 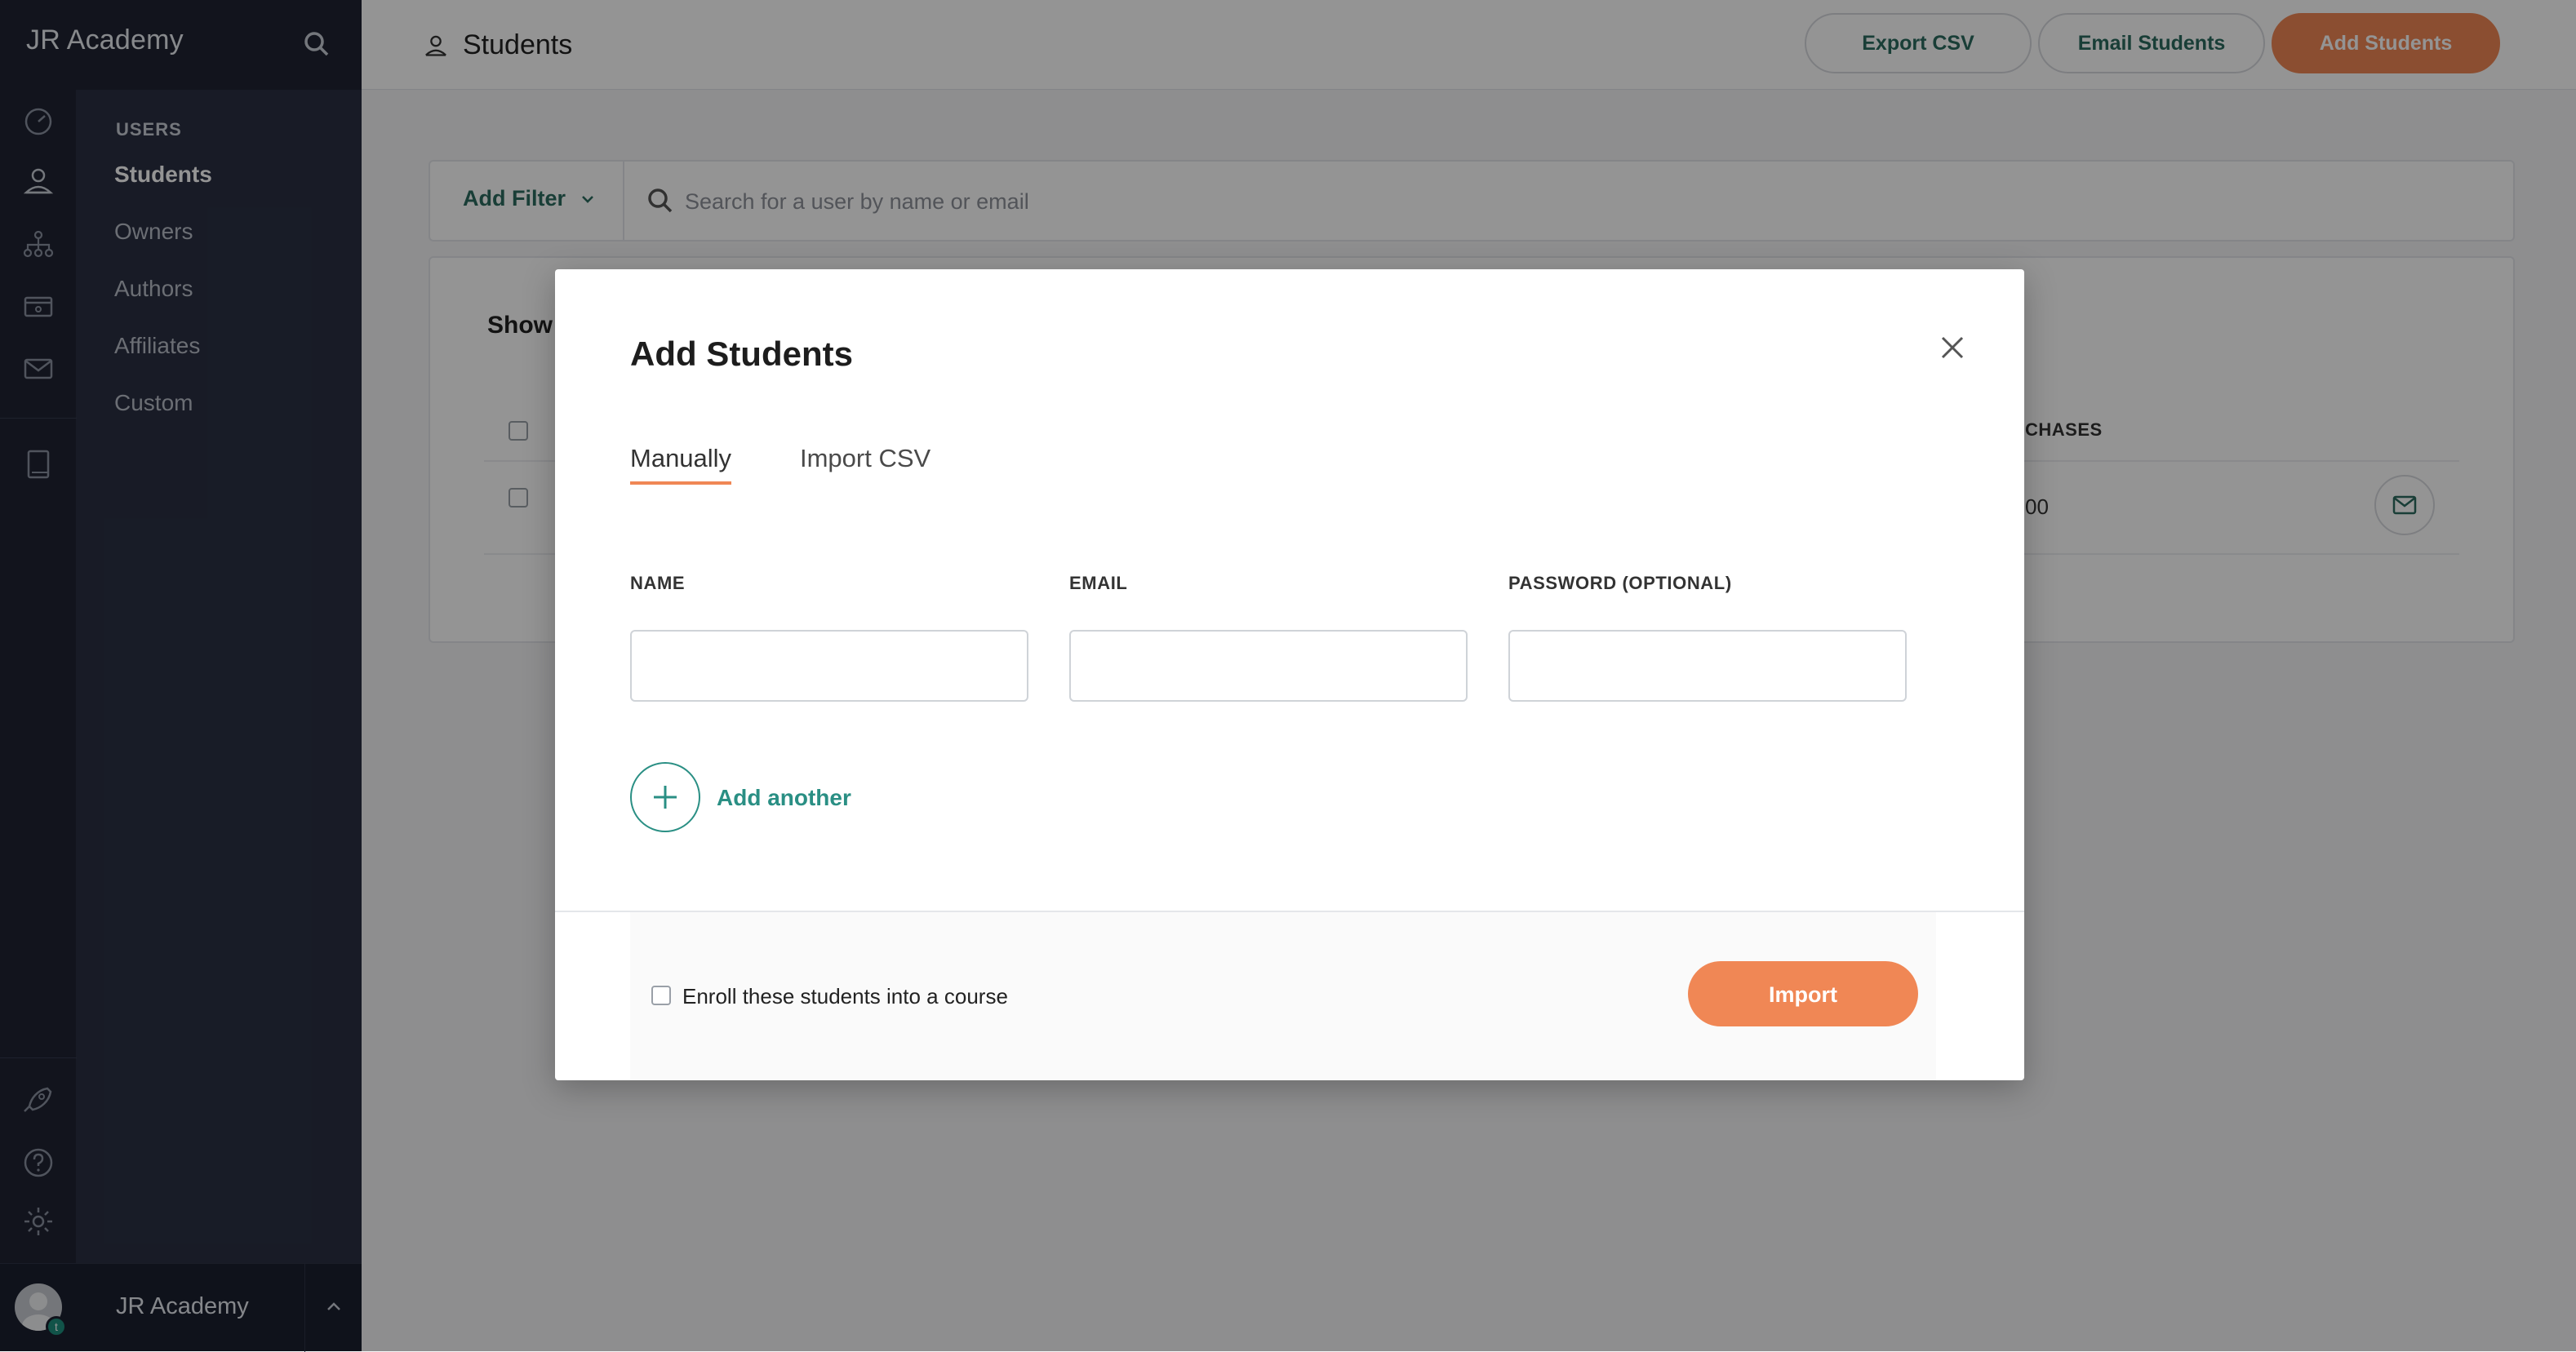 I want to click on add-another-button, so click(x=665, y=797).